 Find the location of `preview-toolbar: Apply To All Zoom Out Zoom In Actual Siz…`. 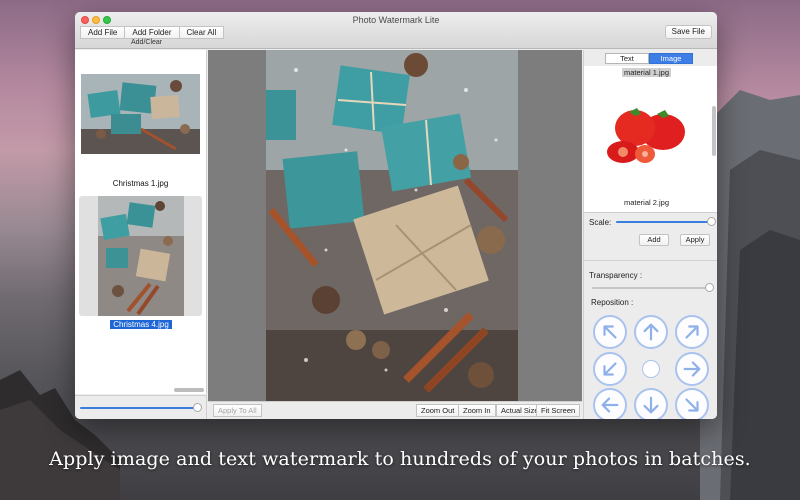

preview-toolbar: Apply To All Zoom Out Zoom In Actual Siz… is located at coordinates (395, 410).